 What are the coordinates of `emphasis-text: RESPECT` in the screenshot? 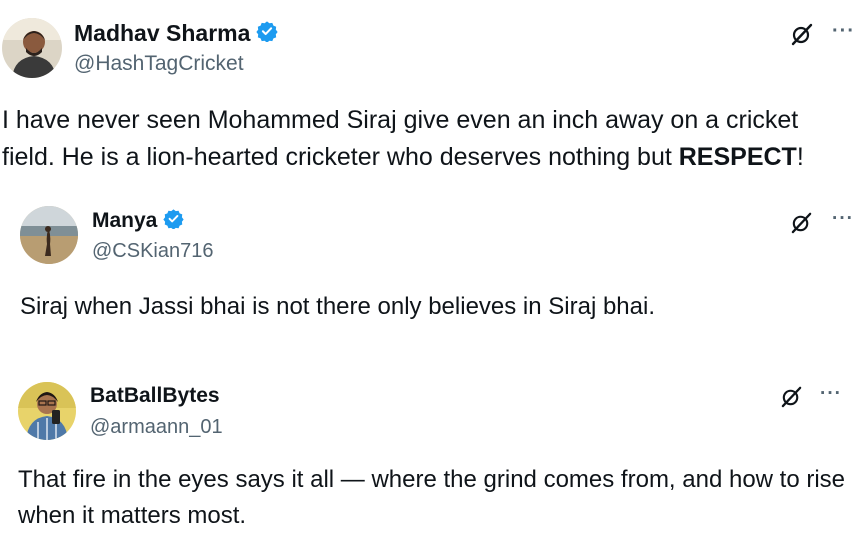 It's located at (737, 157).